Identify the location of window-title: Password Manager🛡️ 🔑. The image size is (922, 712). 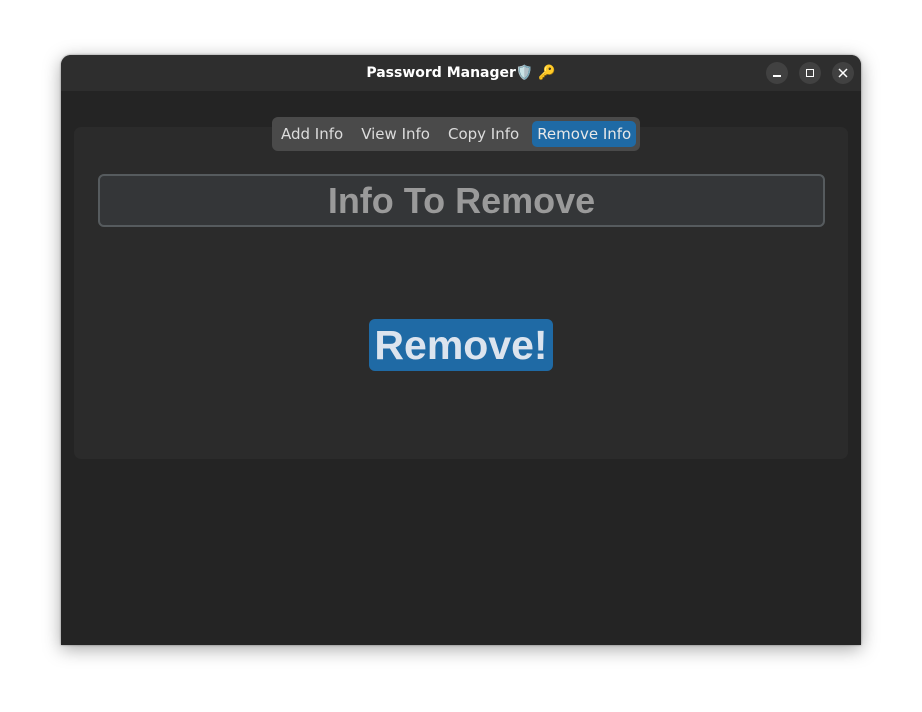
(461, 73).